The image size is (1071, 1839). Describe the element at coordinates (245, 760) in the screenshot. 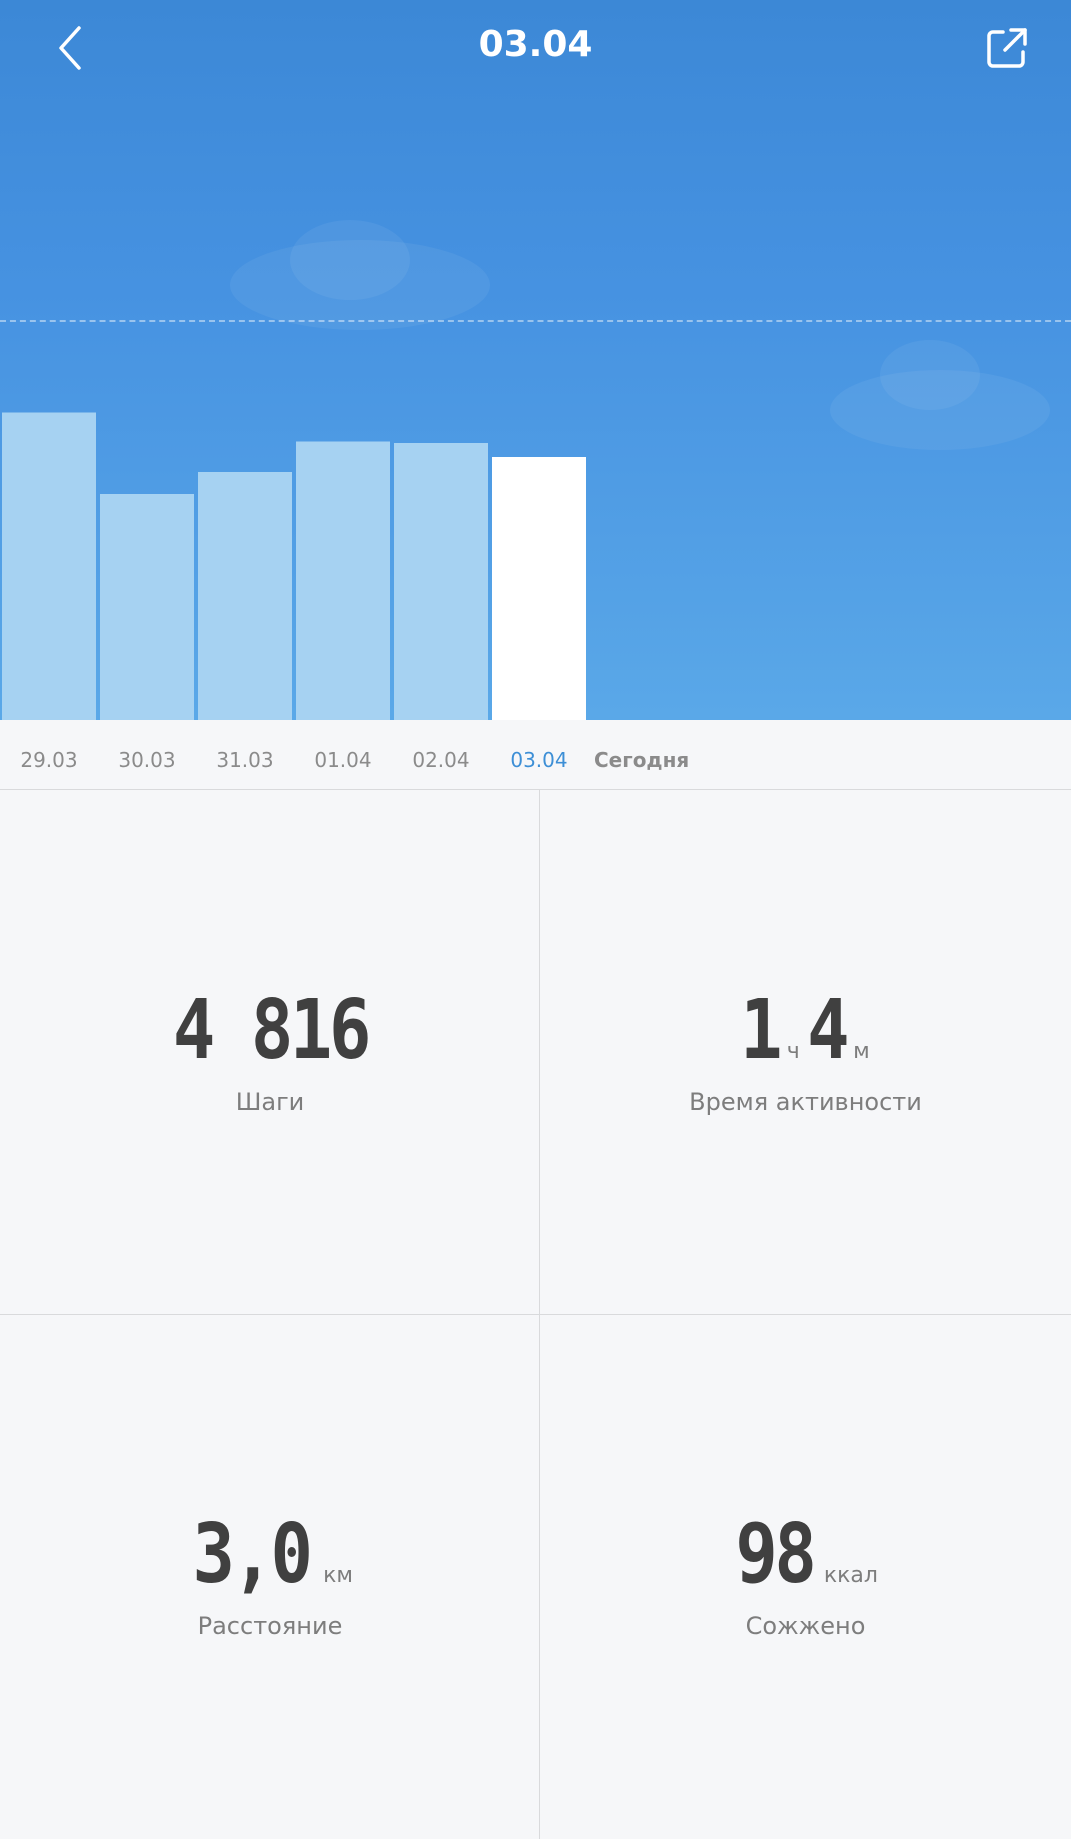

I see `date-label-31-03: 31.03` at that location.